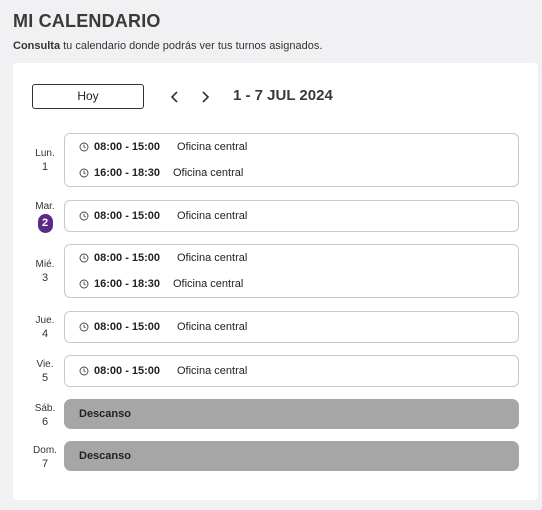  I want to click on day-label: Jue. 4, so click(45, 327).